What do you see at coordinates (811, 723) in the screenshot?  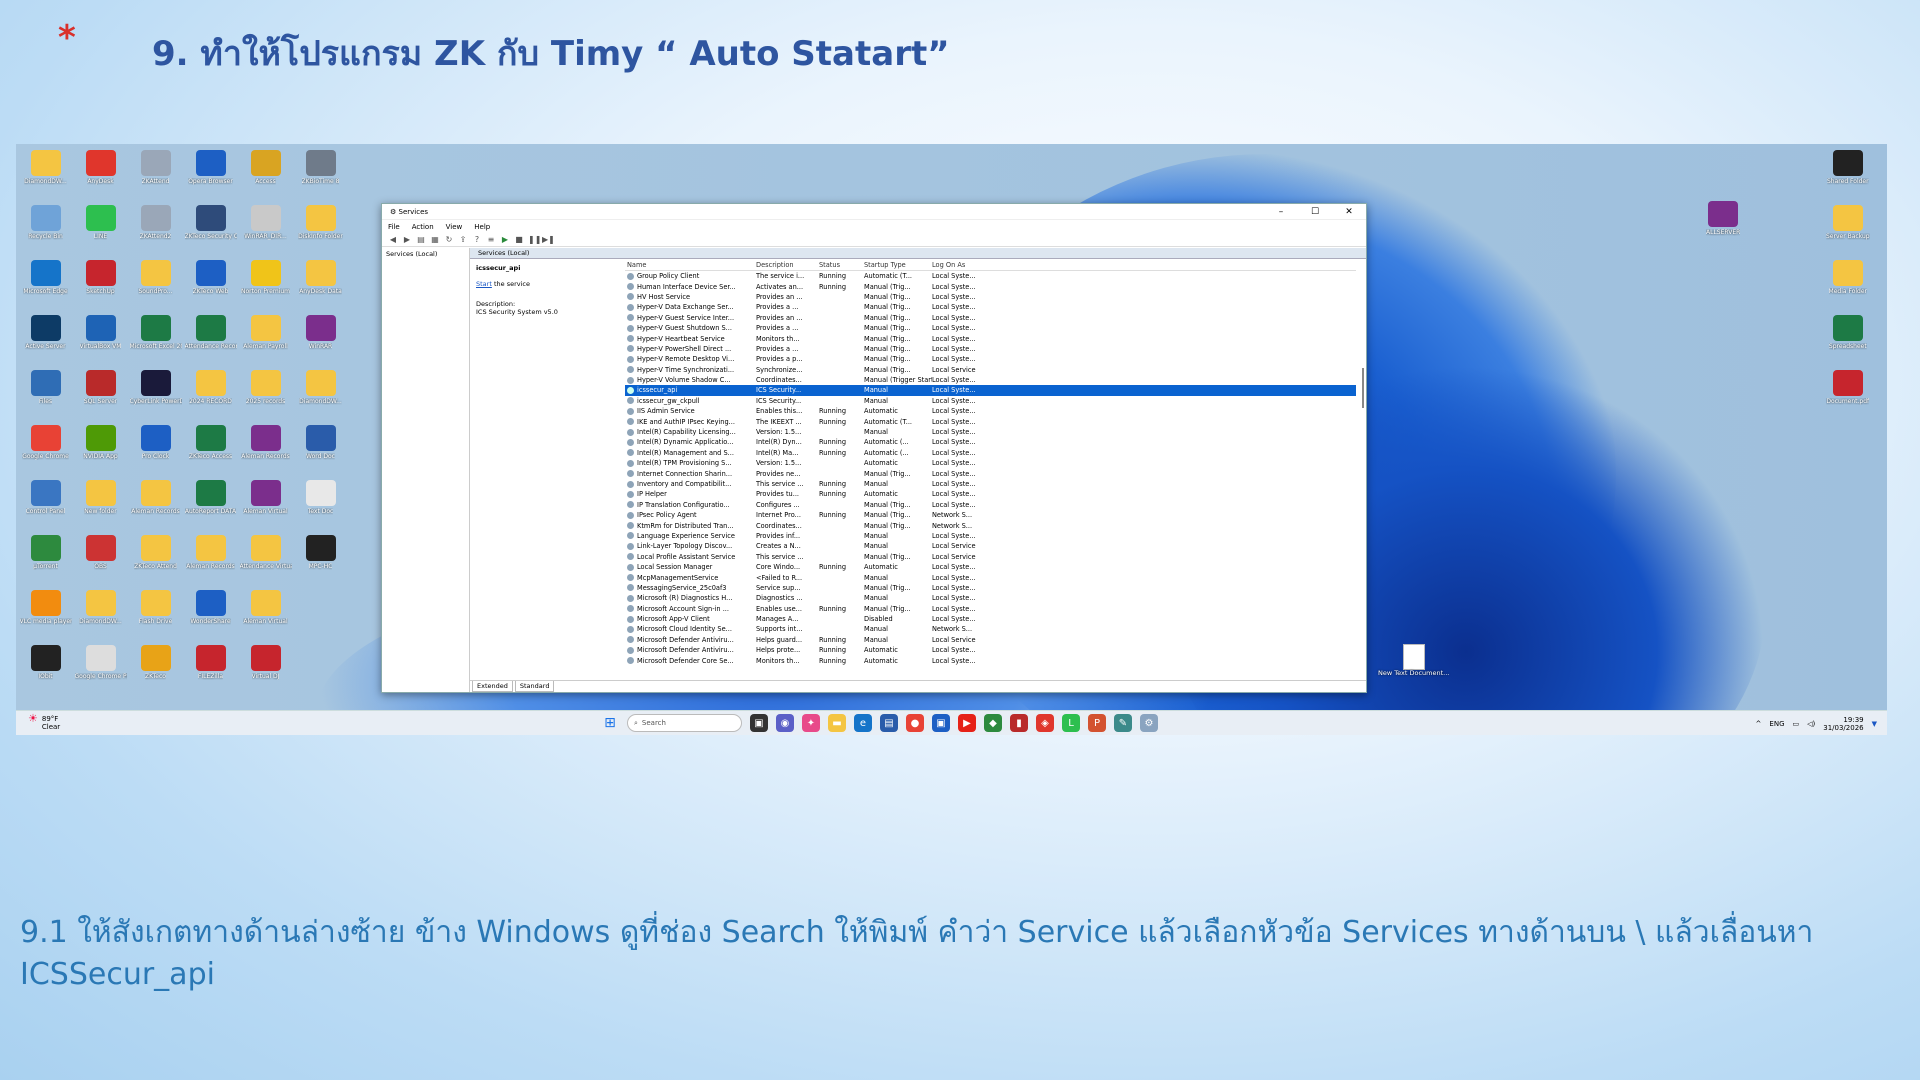 I see `copilot-icon: ✦` at bounding box center [811, 723].